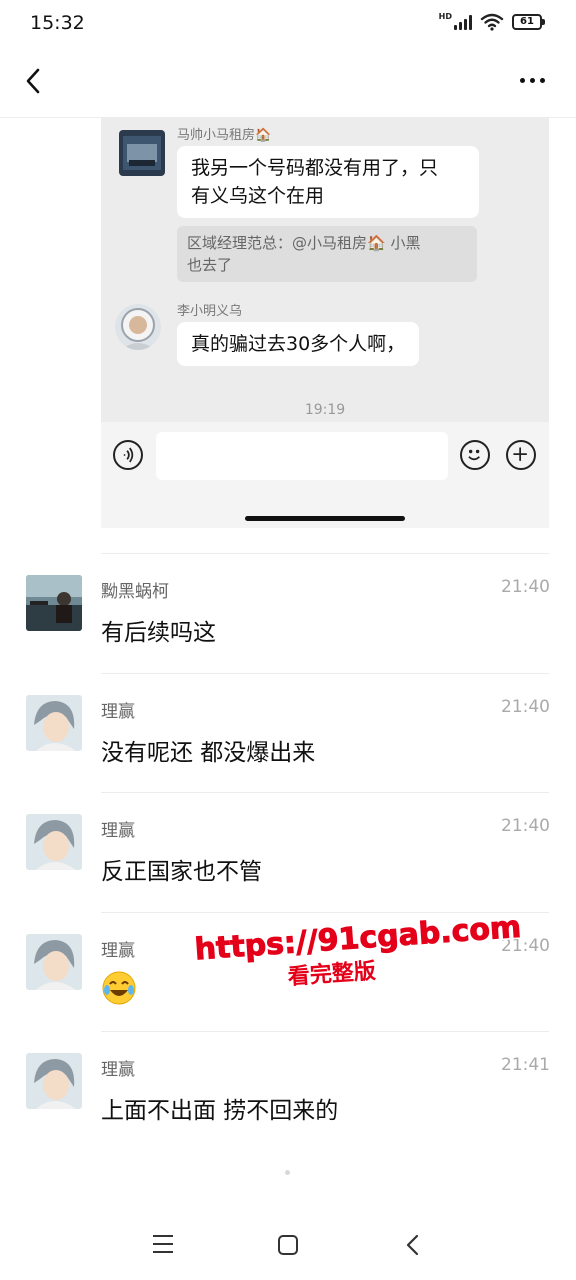 Image resolution: width=576 pixels, height=1280 pixels. Describe the element at coordinates (128, 455) in the screenshot. I see `voice-icon` at that location.